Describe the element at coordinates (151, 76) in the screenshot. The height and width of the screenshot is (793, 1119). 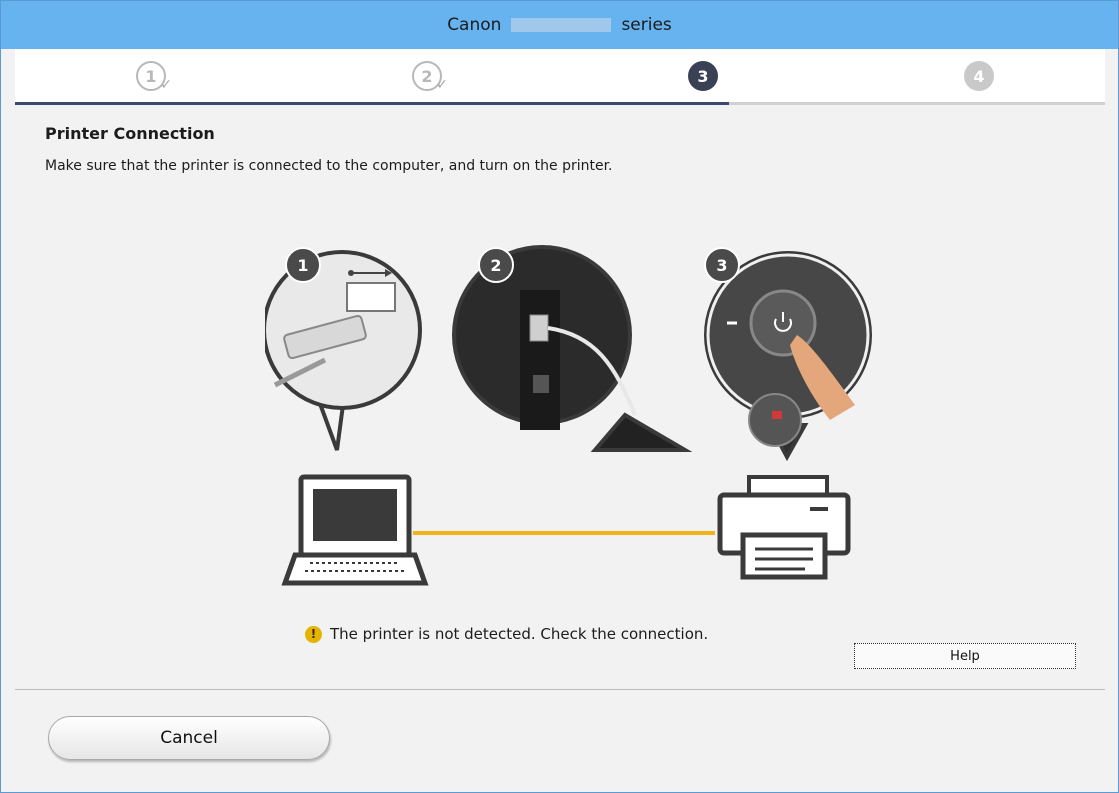
I see `step-number: 1` at that location.